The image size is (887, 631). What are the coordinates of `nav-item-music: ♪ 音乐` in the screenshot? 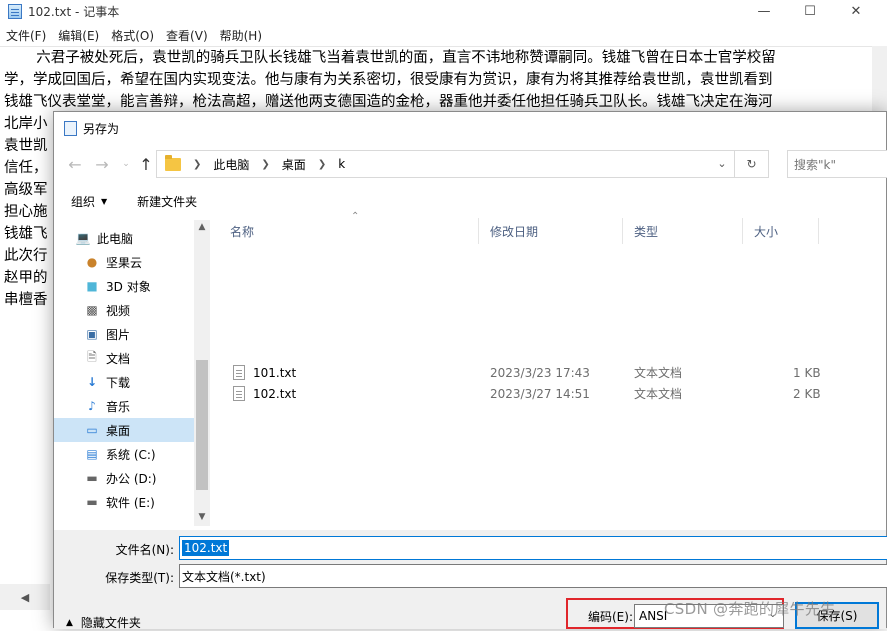 It's located at (124, 406).